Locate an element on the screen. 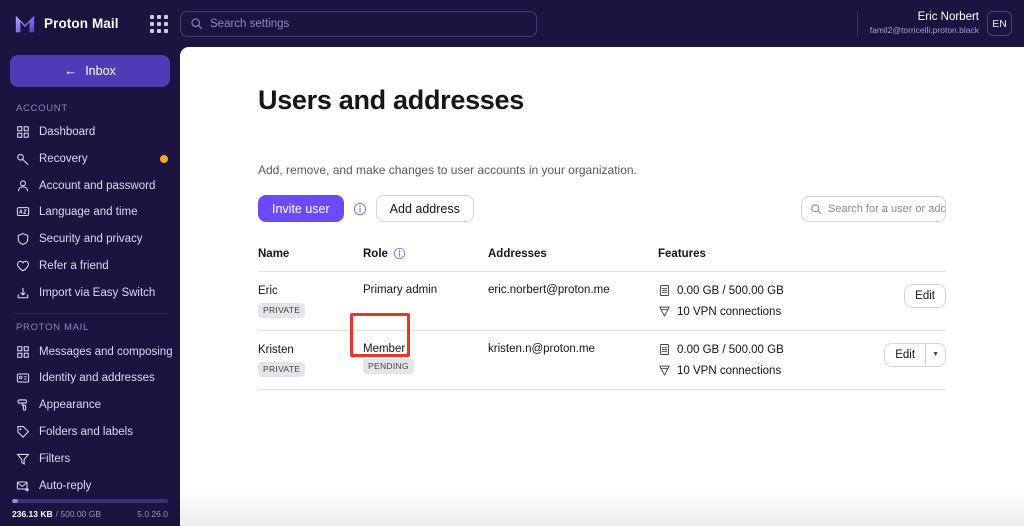 The width and height of the screenshot is (1024, 526). sidebar-item-label: Dashboard is located at coordinates (67, 132).